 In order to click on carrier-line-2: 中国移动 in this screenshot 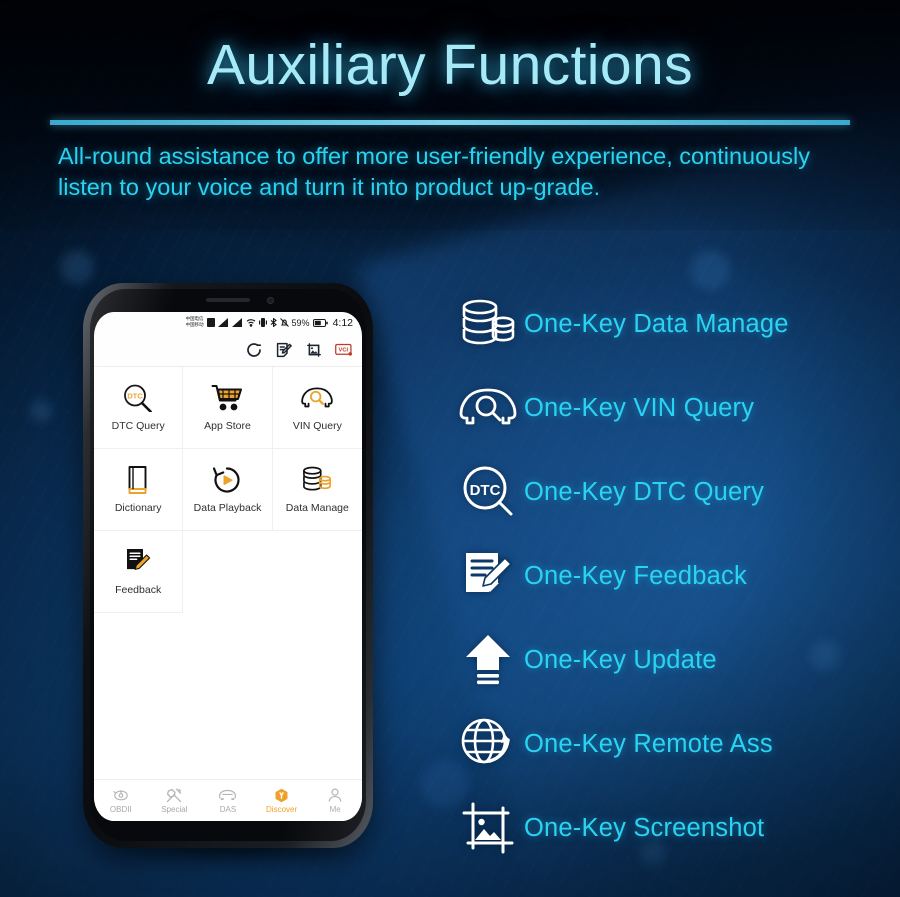, I will do `click(194, 324)`.